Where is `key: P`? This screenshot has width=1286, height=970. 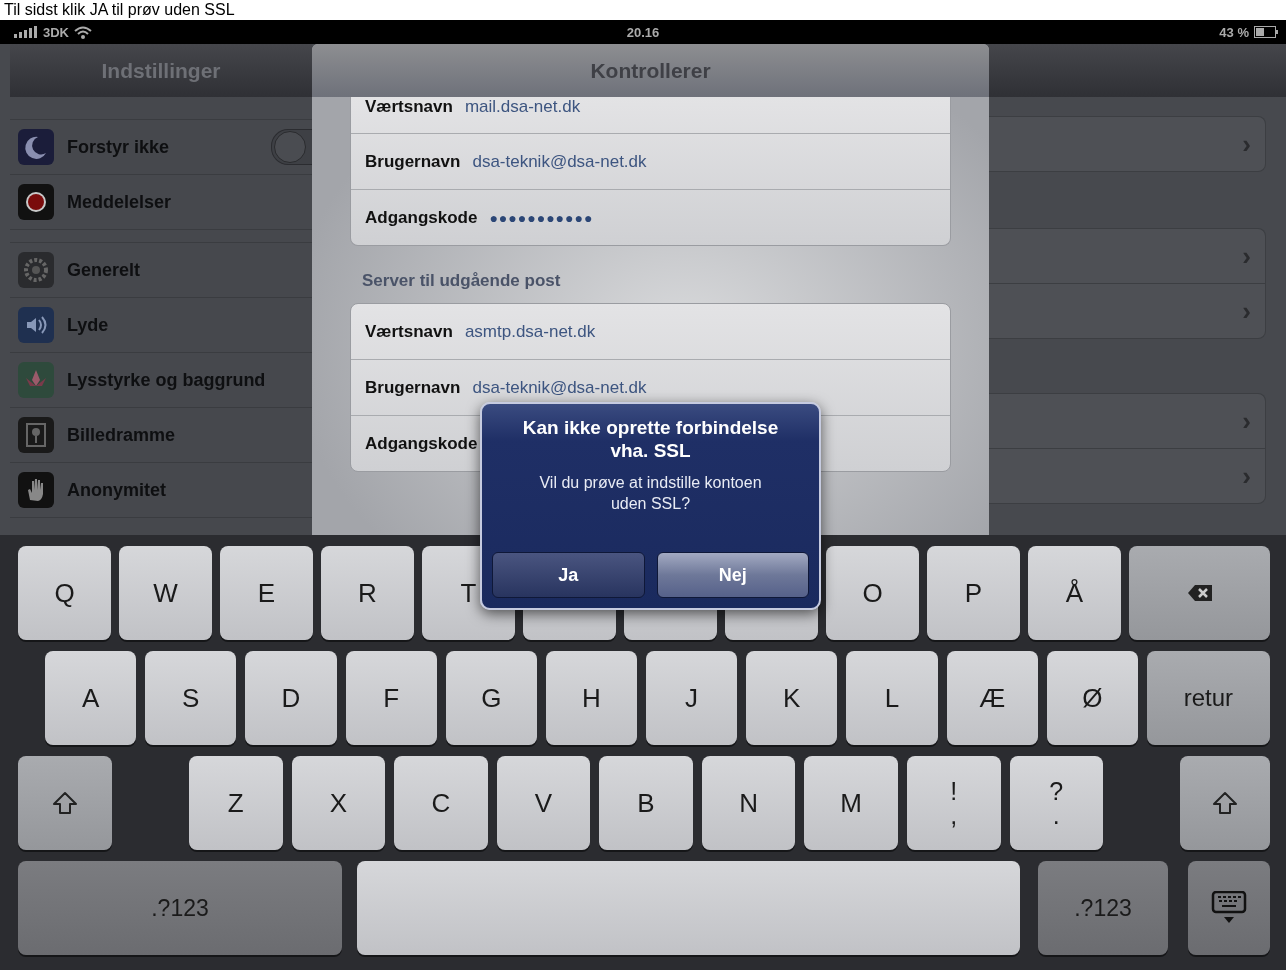
key: P is located at coordinates (973, 593).